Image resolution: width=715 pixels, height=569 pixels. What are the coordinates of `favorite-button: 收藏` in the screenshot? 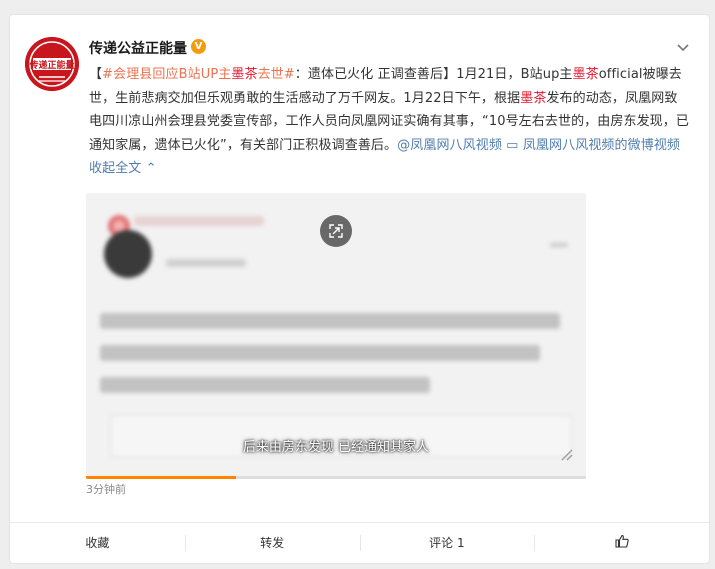 It's located at (97, 543).